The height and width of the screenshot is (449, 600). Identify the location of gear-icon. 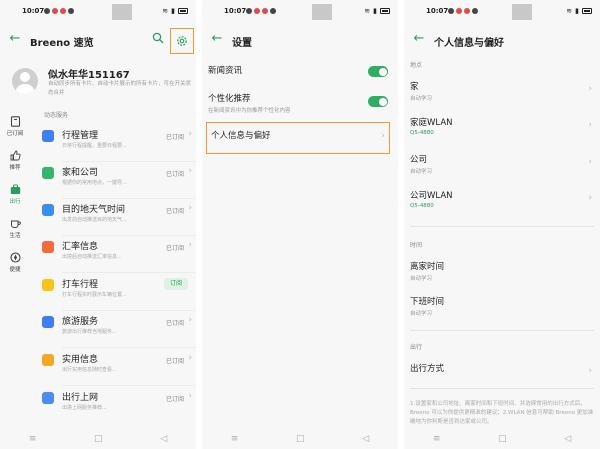
(182, 41).